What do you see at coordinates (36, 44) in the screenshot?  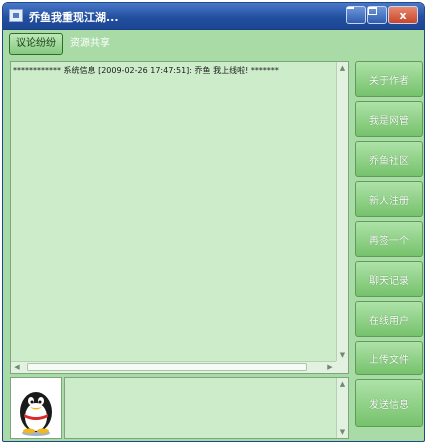 I see `tab-discussion: 议论纷纷` at bounding box center [36, 44].